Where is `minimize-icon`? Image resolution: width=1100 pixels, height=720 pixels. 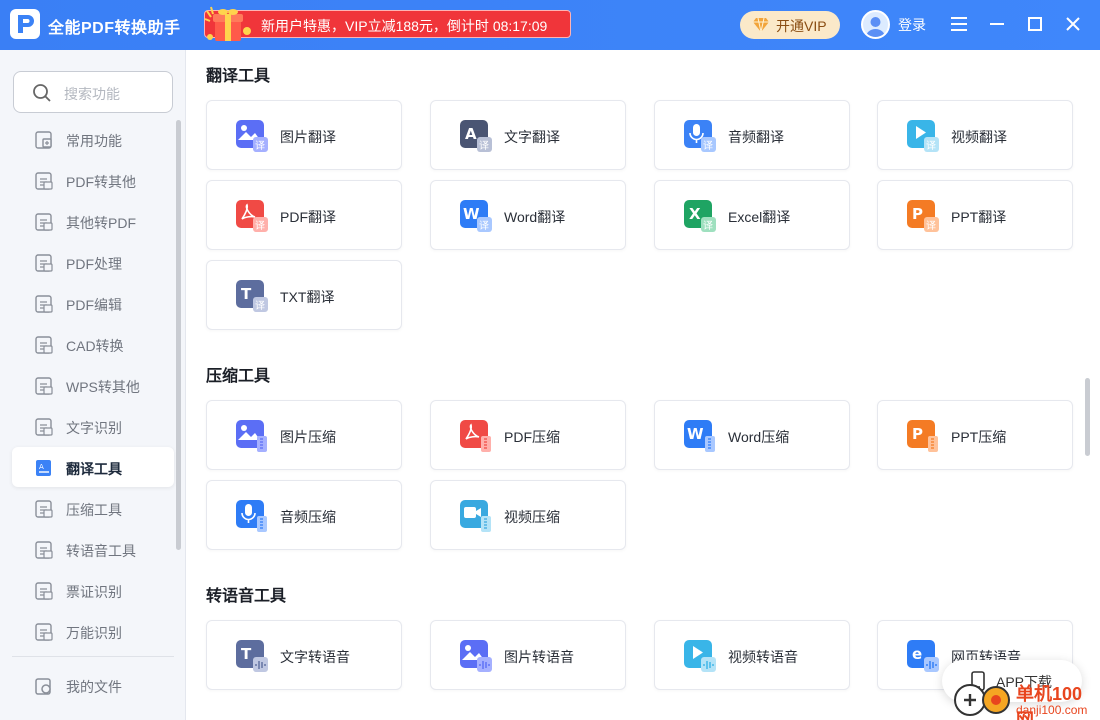
minimize-icon is located at coordinates (997, 24).